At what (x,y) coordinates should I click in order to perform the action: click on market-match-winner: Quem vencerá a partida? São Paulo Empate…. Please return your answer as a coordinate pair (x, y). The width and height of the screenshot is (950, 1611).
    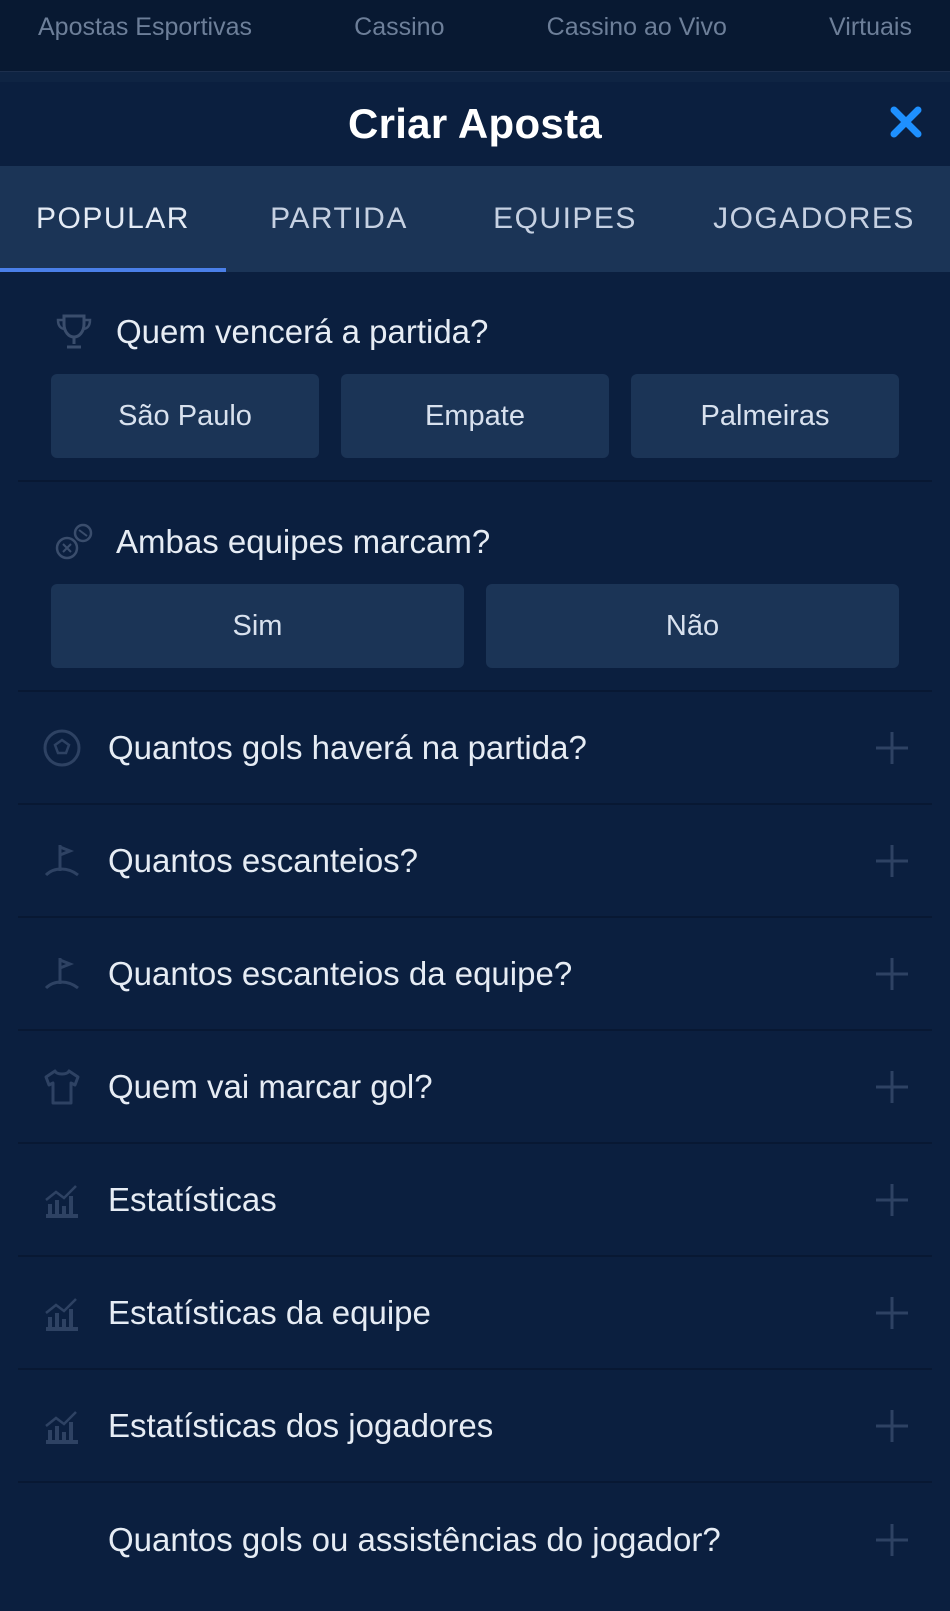
    Looking at the image, I should click on (475, 377).